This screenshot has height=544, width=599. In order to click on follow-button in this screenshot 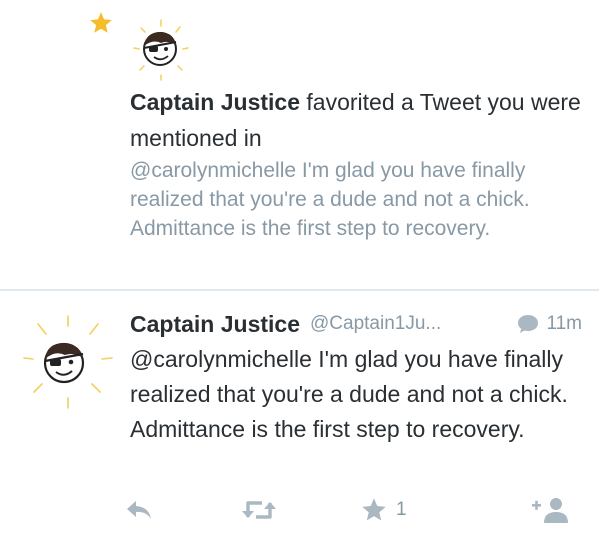, I will do `click(550, 510)`.